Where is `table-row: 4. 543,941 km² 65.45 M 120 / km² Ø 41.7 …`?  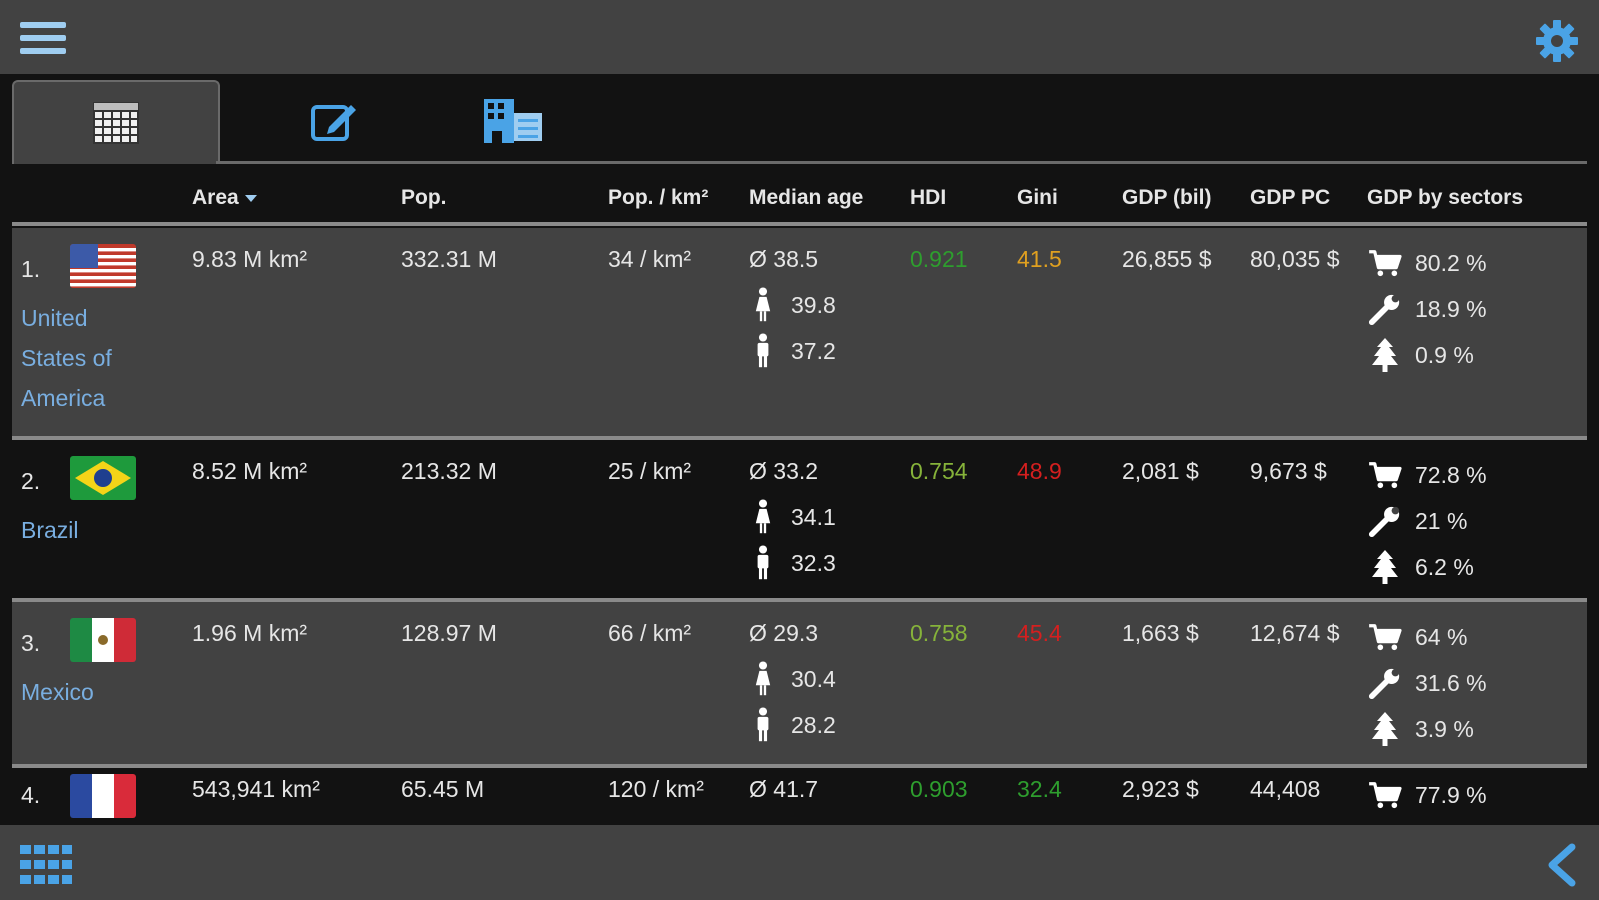 table-row: 4. 543,941 km² 65.45 M 120 / km² Ø 41.7 … is located at coordinates (799, 796).